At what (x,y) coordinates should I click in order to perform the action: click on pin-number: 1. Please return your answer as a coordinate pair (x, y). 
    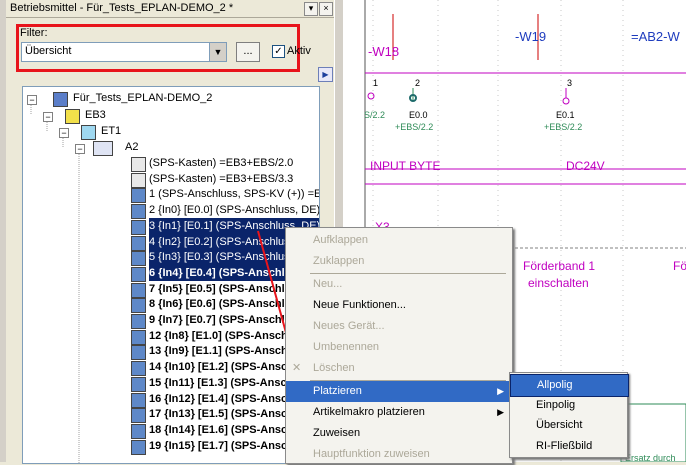
    Looking at the image, I should click on (376, 83).